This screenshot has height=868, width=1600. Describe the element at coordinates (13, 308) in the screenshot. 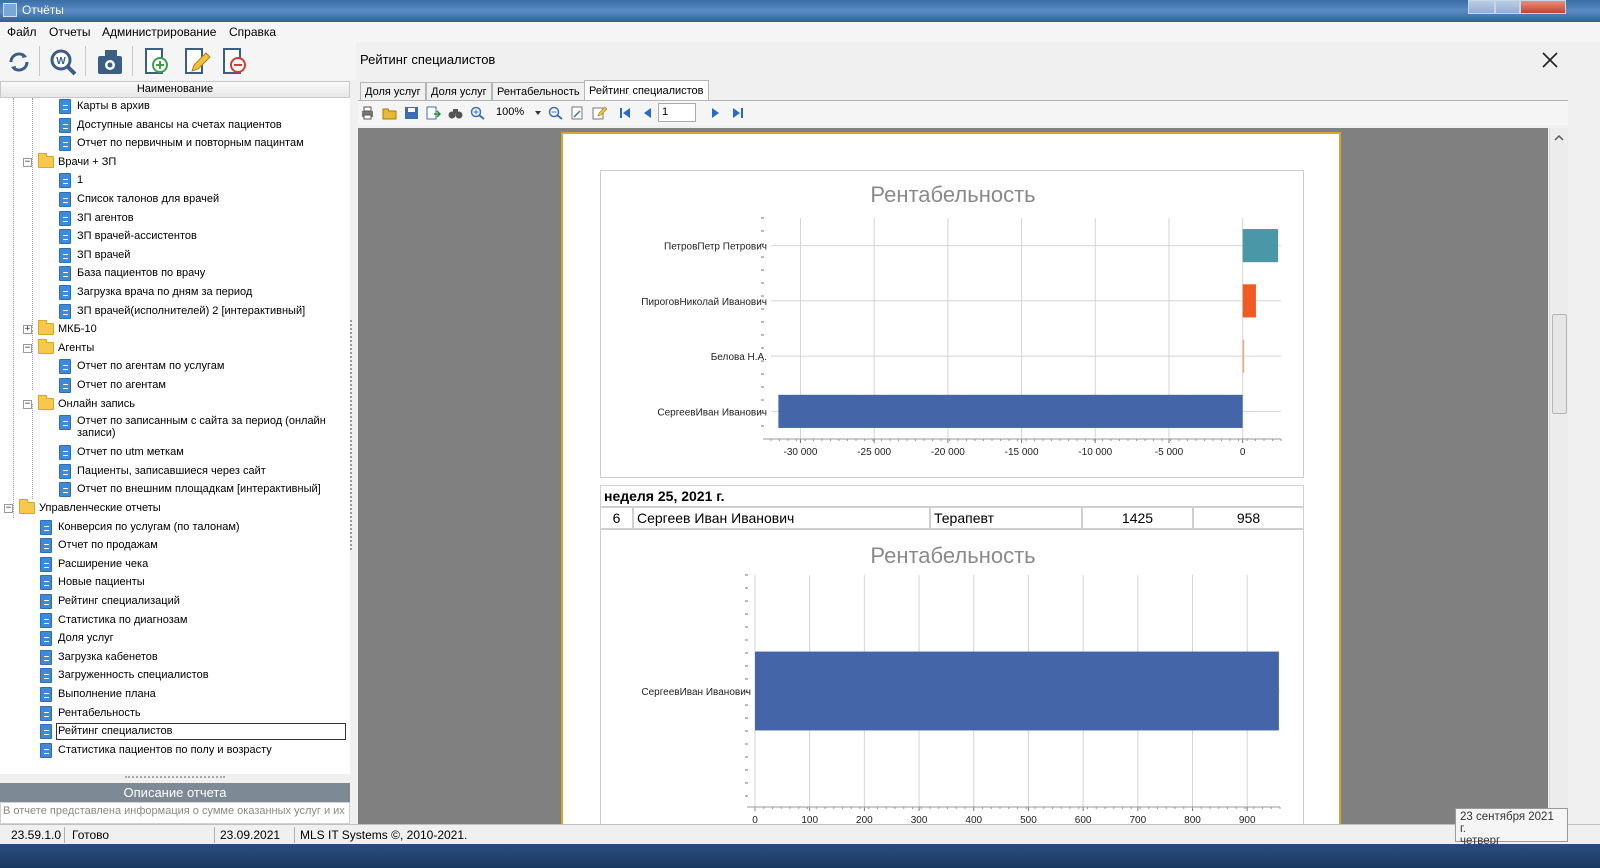

I see `tree-guide-line` at that location.